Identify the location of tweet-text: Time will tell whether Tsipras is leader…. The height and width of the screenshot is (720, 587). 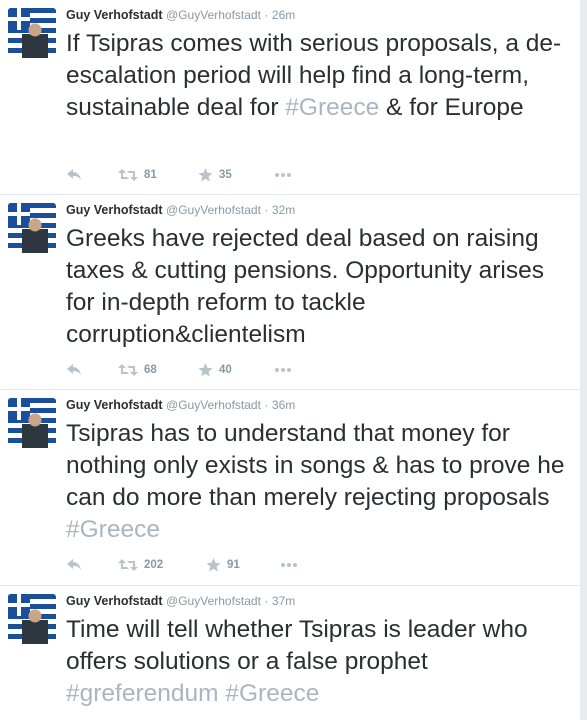
(321, 662).